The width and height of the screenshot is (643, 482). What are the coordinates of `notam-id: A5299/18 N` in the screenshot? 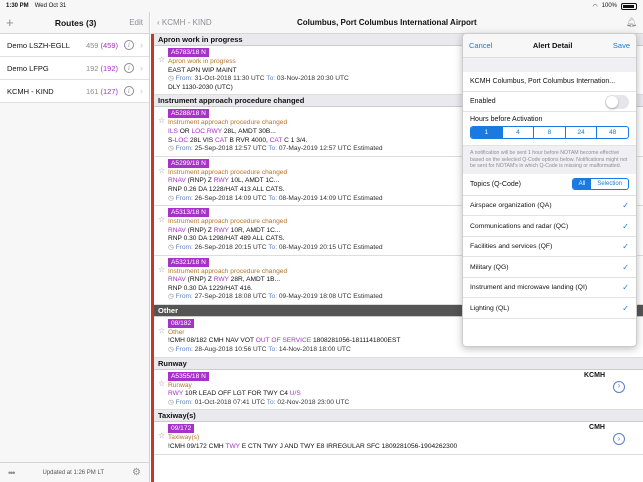 It's located at (188, 163).